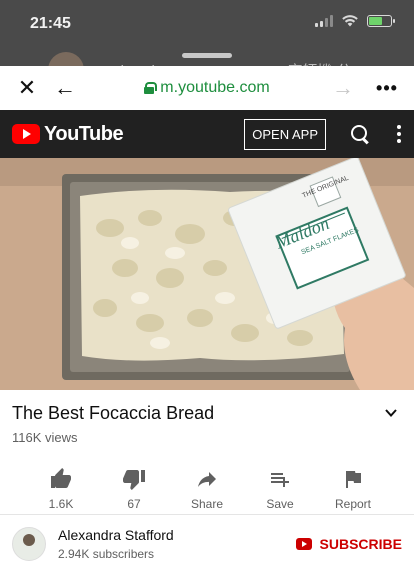 The image size is (414, 572). I want to click on youtube-logo: YouTube, so click(68, 134).